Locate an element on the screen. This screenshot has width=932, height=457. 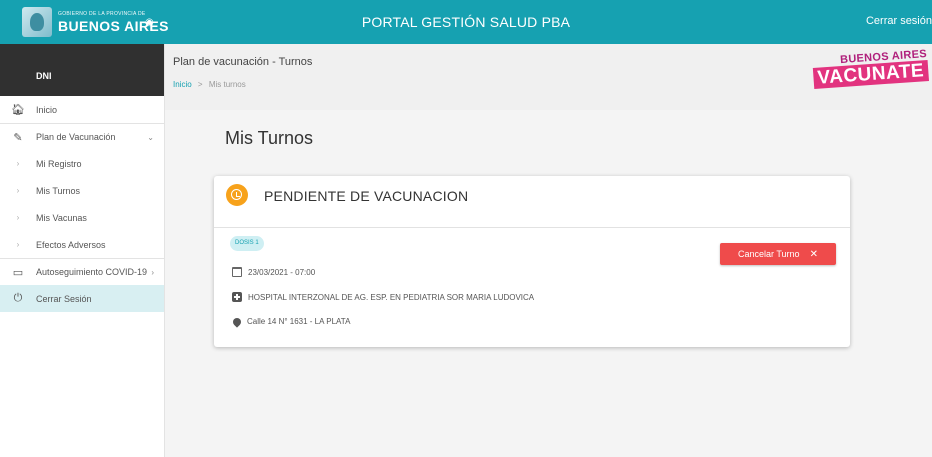
sidebar-item-mis-turnos: › Mis Turnos is located at coordinates (82, 190).